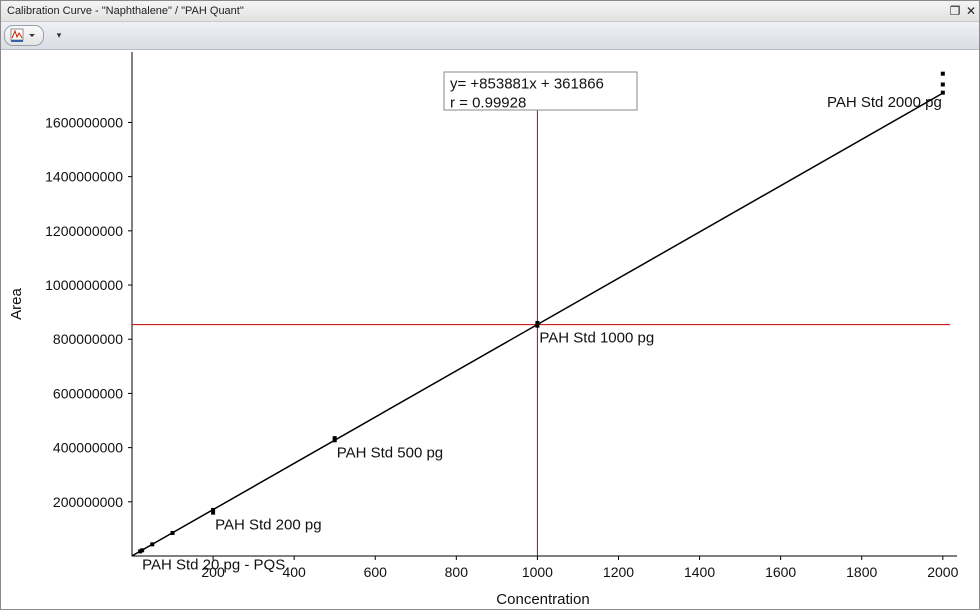  Describe the element at coordinates (88, 339) in the screenshot. I see `y-tick-label: 800000000` at that location.